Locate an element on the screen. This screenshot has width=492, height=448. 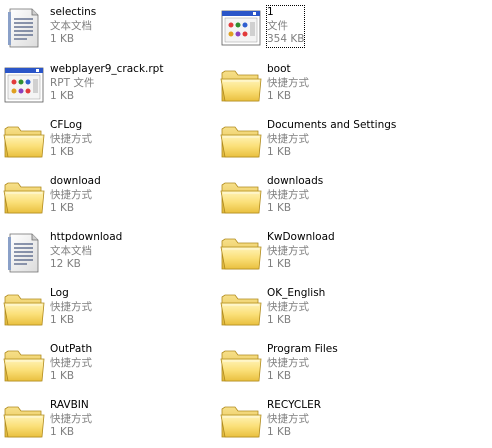
file-tile-program-files: Program Files 快捷方式 1 KB is located at coordinates (339, 365).